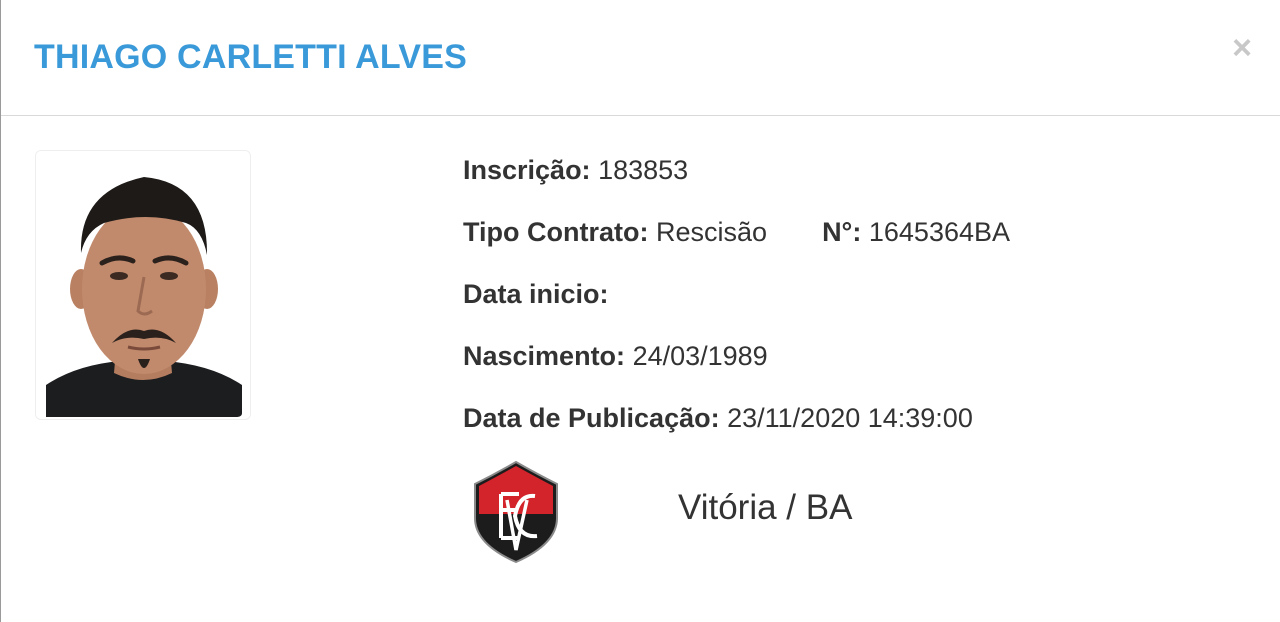  What do you see at coordinates (643, 170) in the screenshot?
I see `inscricao-value: 183853` at bounding box center [643, 170].